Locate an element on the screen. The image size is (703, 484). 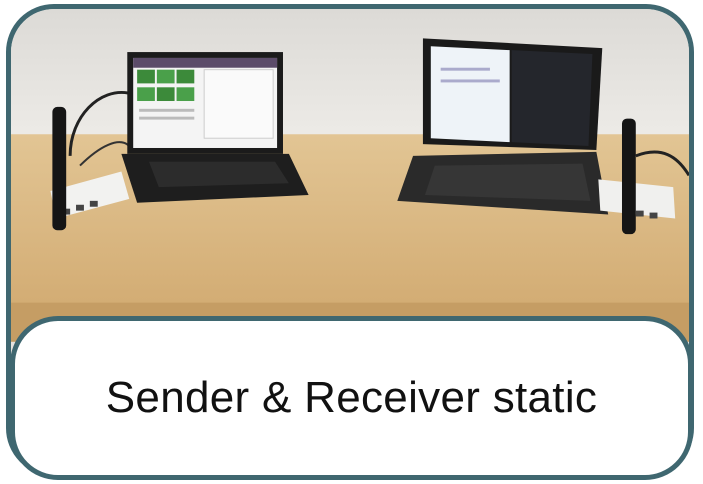
right-laptop is located at coordinates (503, 126).